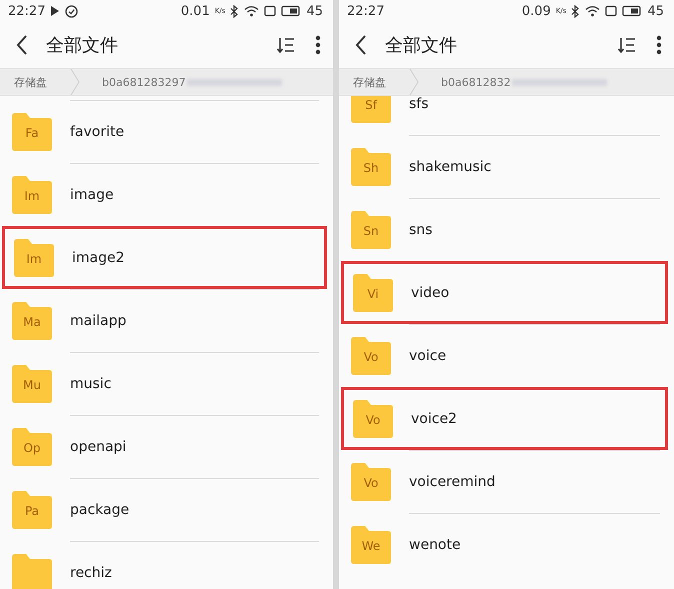  I want to click on folder-initials: Op, so click(32, 447).